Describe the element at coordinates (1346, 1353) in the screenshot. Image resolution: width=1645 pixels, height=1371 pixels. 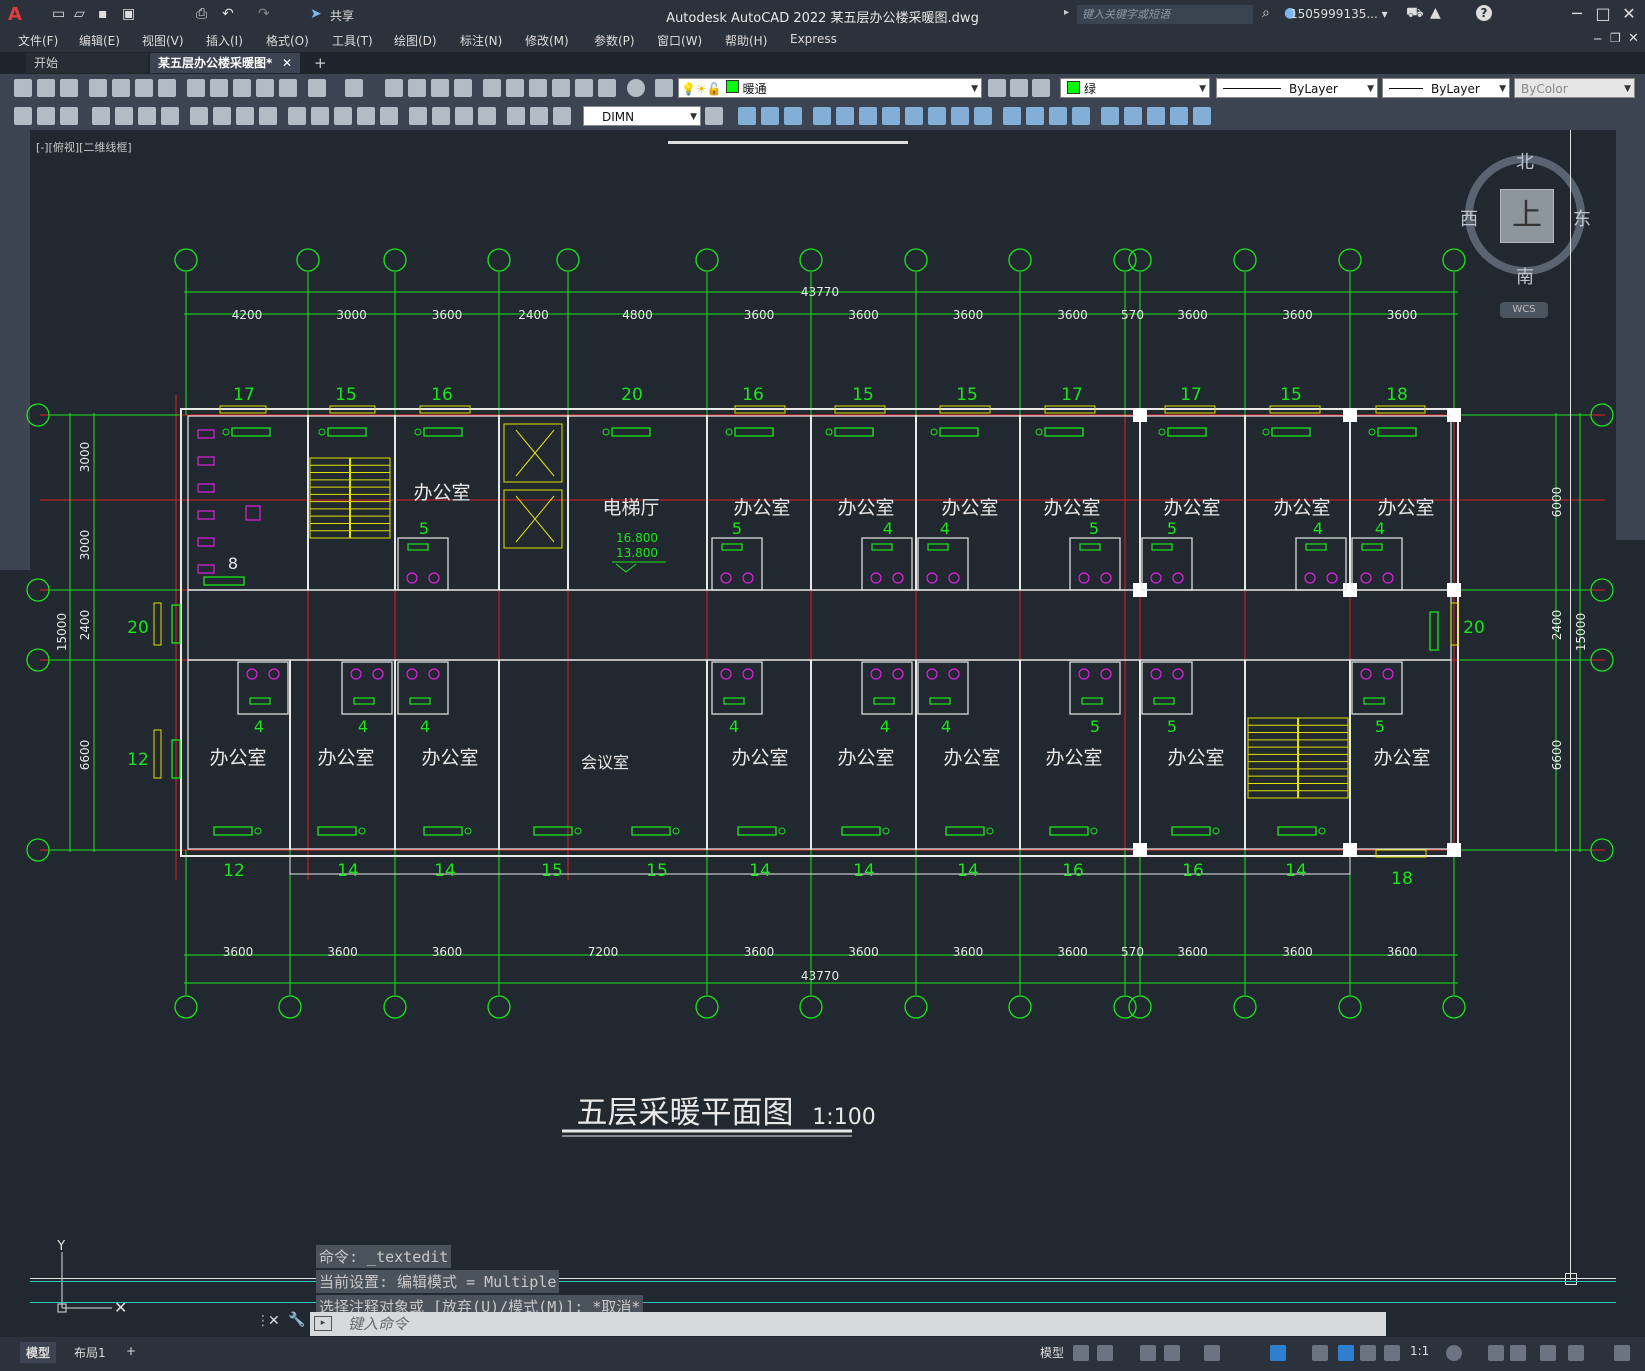
I see `annotation-visibility-icon` at that location.